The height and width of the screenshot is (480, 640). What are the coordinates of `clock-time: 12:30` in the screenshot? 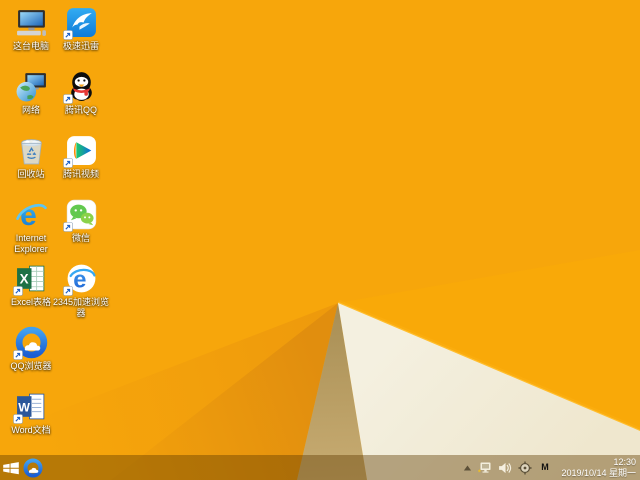 It's located at (624, 462).